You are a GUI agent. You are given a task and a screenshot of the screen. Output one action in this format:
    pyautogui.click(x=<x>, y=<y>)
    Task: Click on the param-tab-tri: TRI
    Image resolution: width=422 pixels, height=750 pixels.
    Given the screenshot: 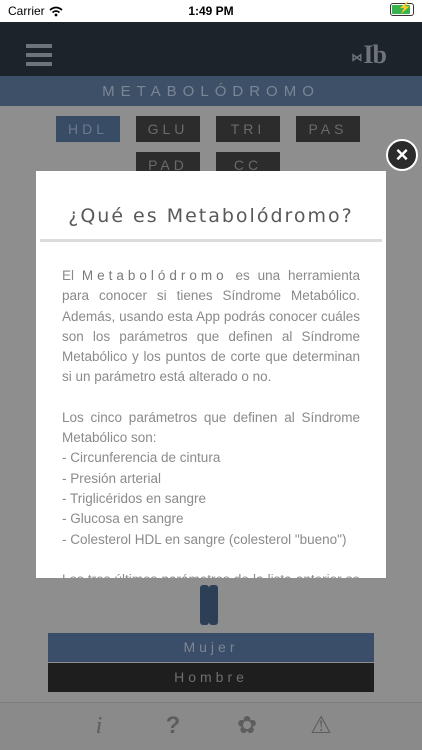 What is the action you would take?
    pyautogui.click(x=248, y=129)
    